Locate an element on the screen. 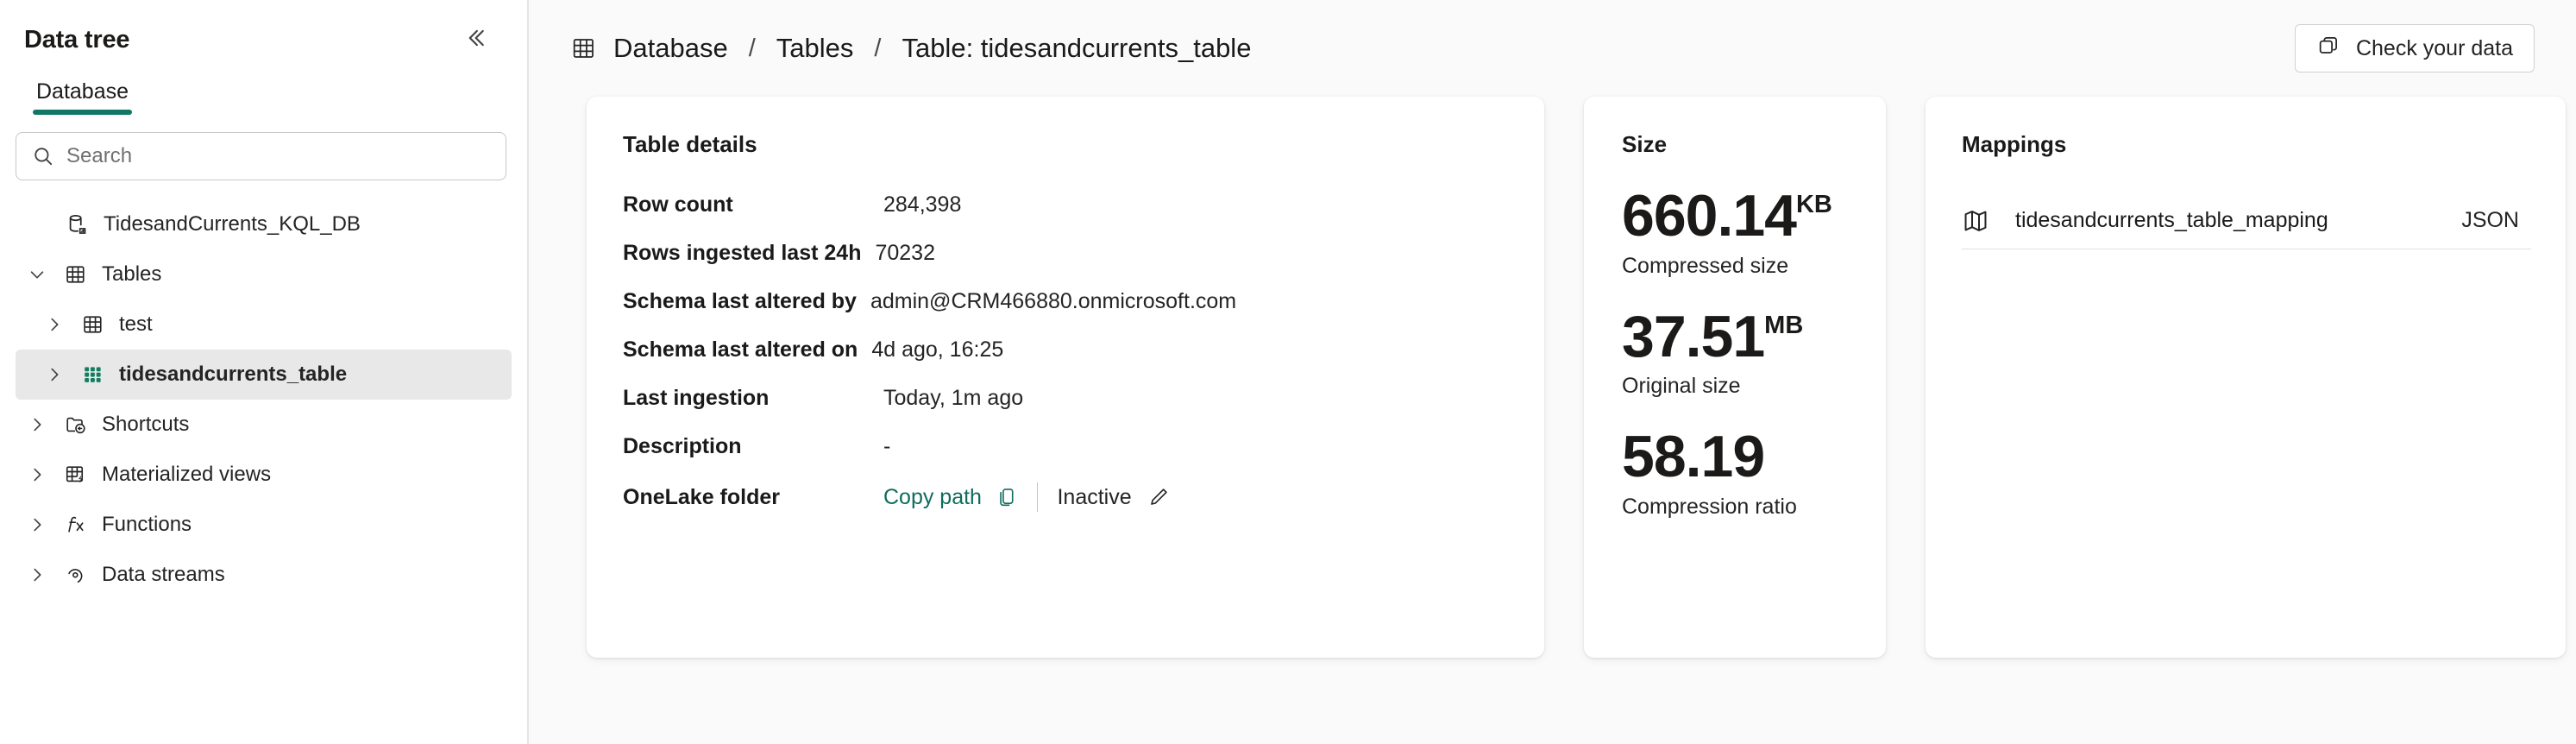 The height and width of the screenshot is (744, 2576). tree-item-label: TidesandCurrents_KQL_DB is located at coordinates (232, 224).